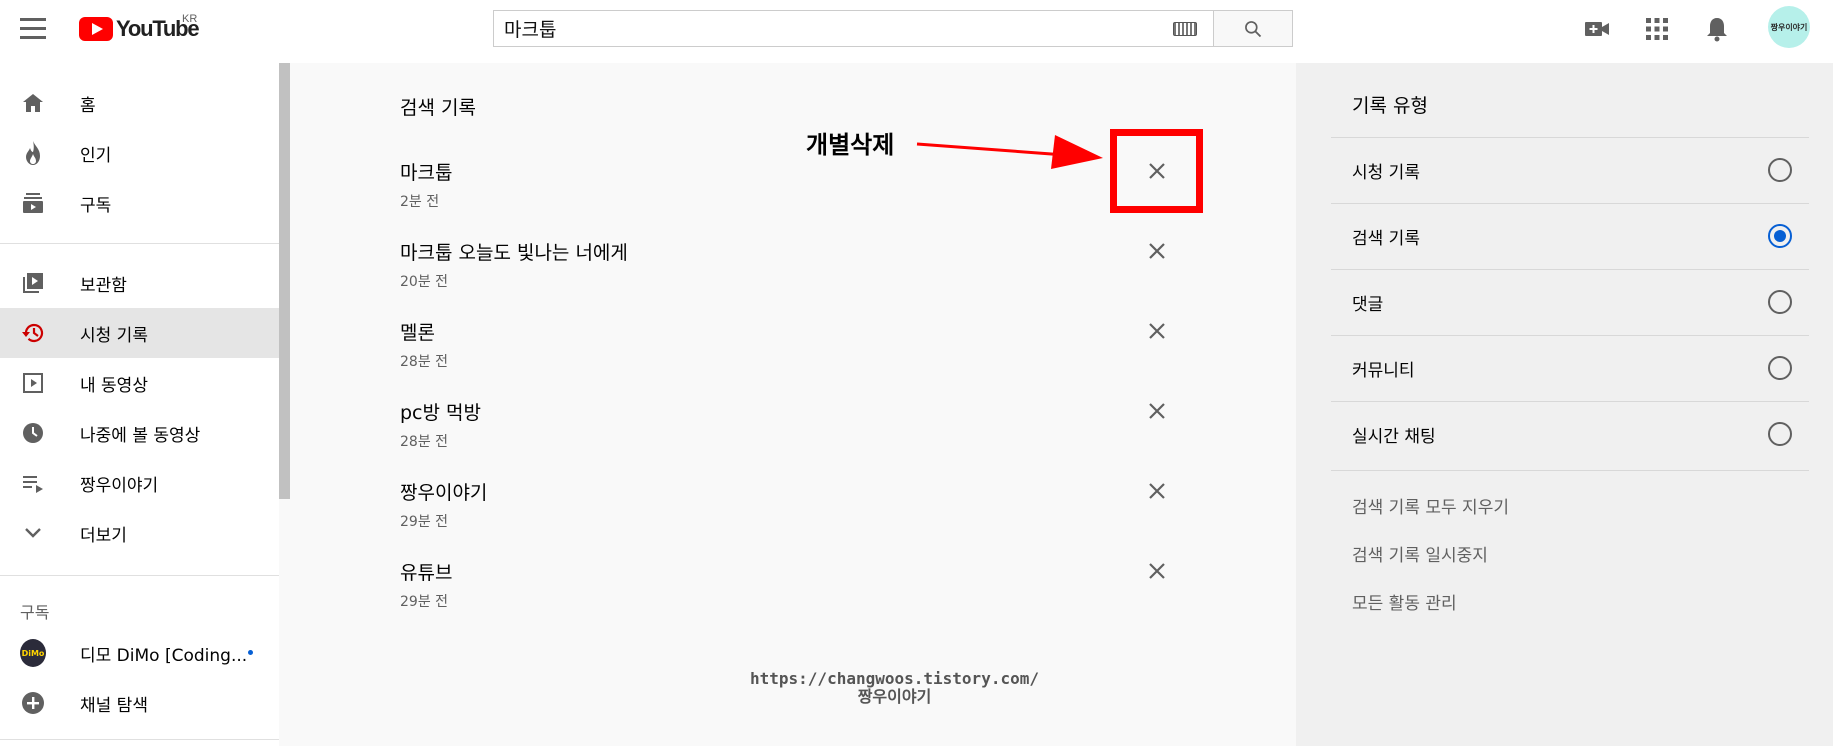 The height and width of the screenshot is (746, 1833). What do you see at coordinates (1404, 601) in the screenshot?
I see `manage-all-activity-link: 모든 활동 관리` at bounding box center [1404, 601].